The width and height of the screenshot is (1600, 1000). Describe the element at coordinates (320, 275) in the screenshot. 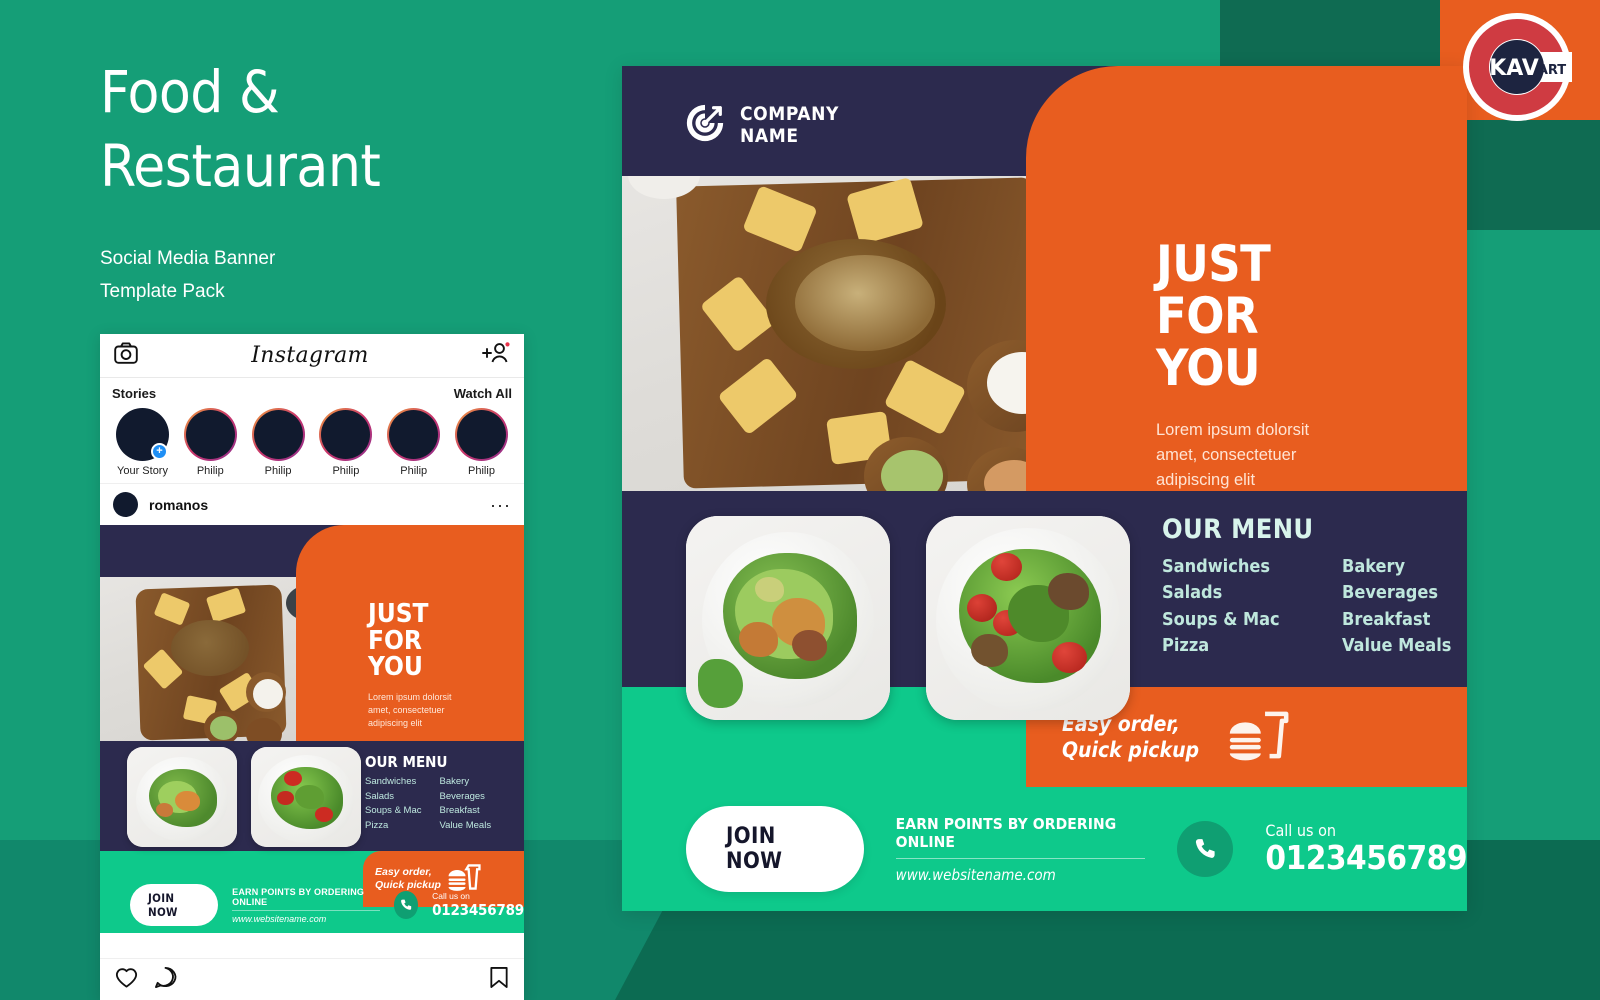

I see `page-subtitle: Social Media Banner Template Pack` at that location.